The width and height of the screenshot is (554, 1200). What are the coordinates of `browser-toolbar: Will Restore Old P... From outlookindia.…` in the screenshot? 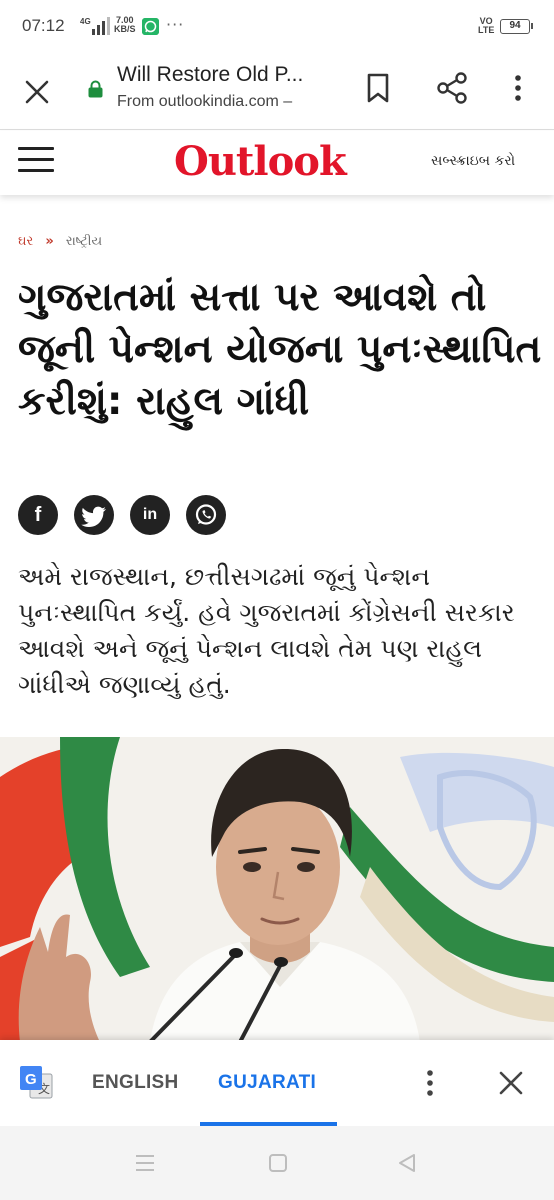 It's located at (277, 93).